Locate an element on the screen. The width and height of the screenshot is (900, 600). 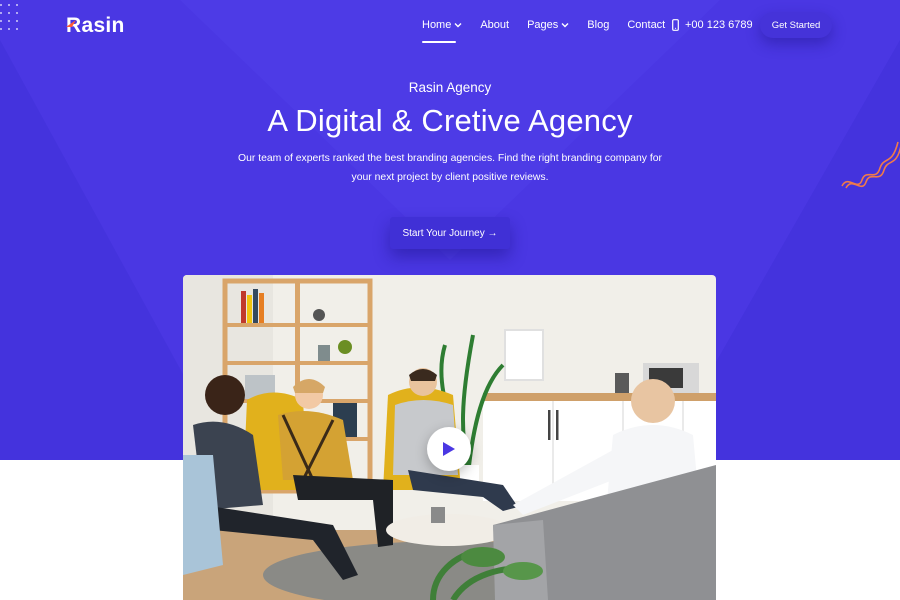
nav-item-blog: Blog is located at coordinates (598, 25).